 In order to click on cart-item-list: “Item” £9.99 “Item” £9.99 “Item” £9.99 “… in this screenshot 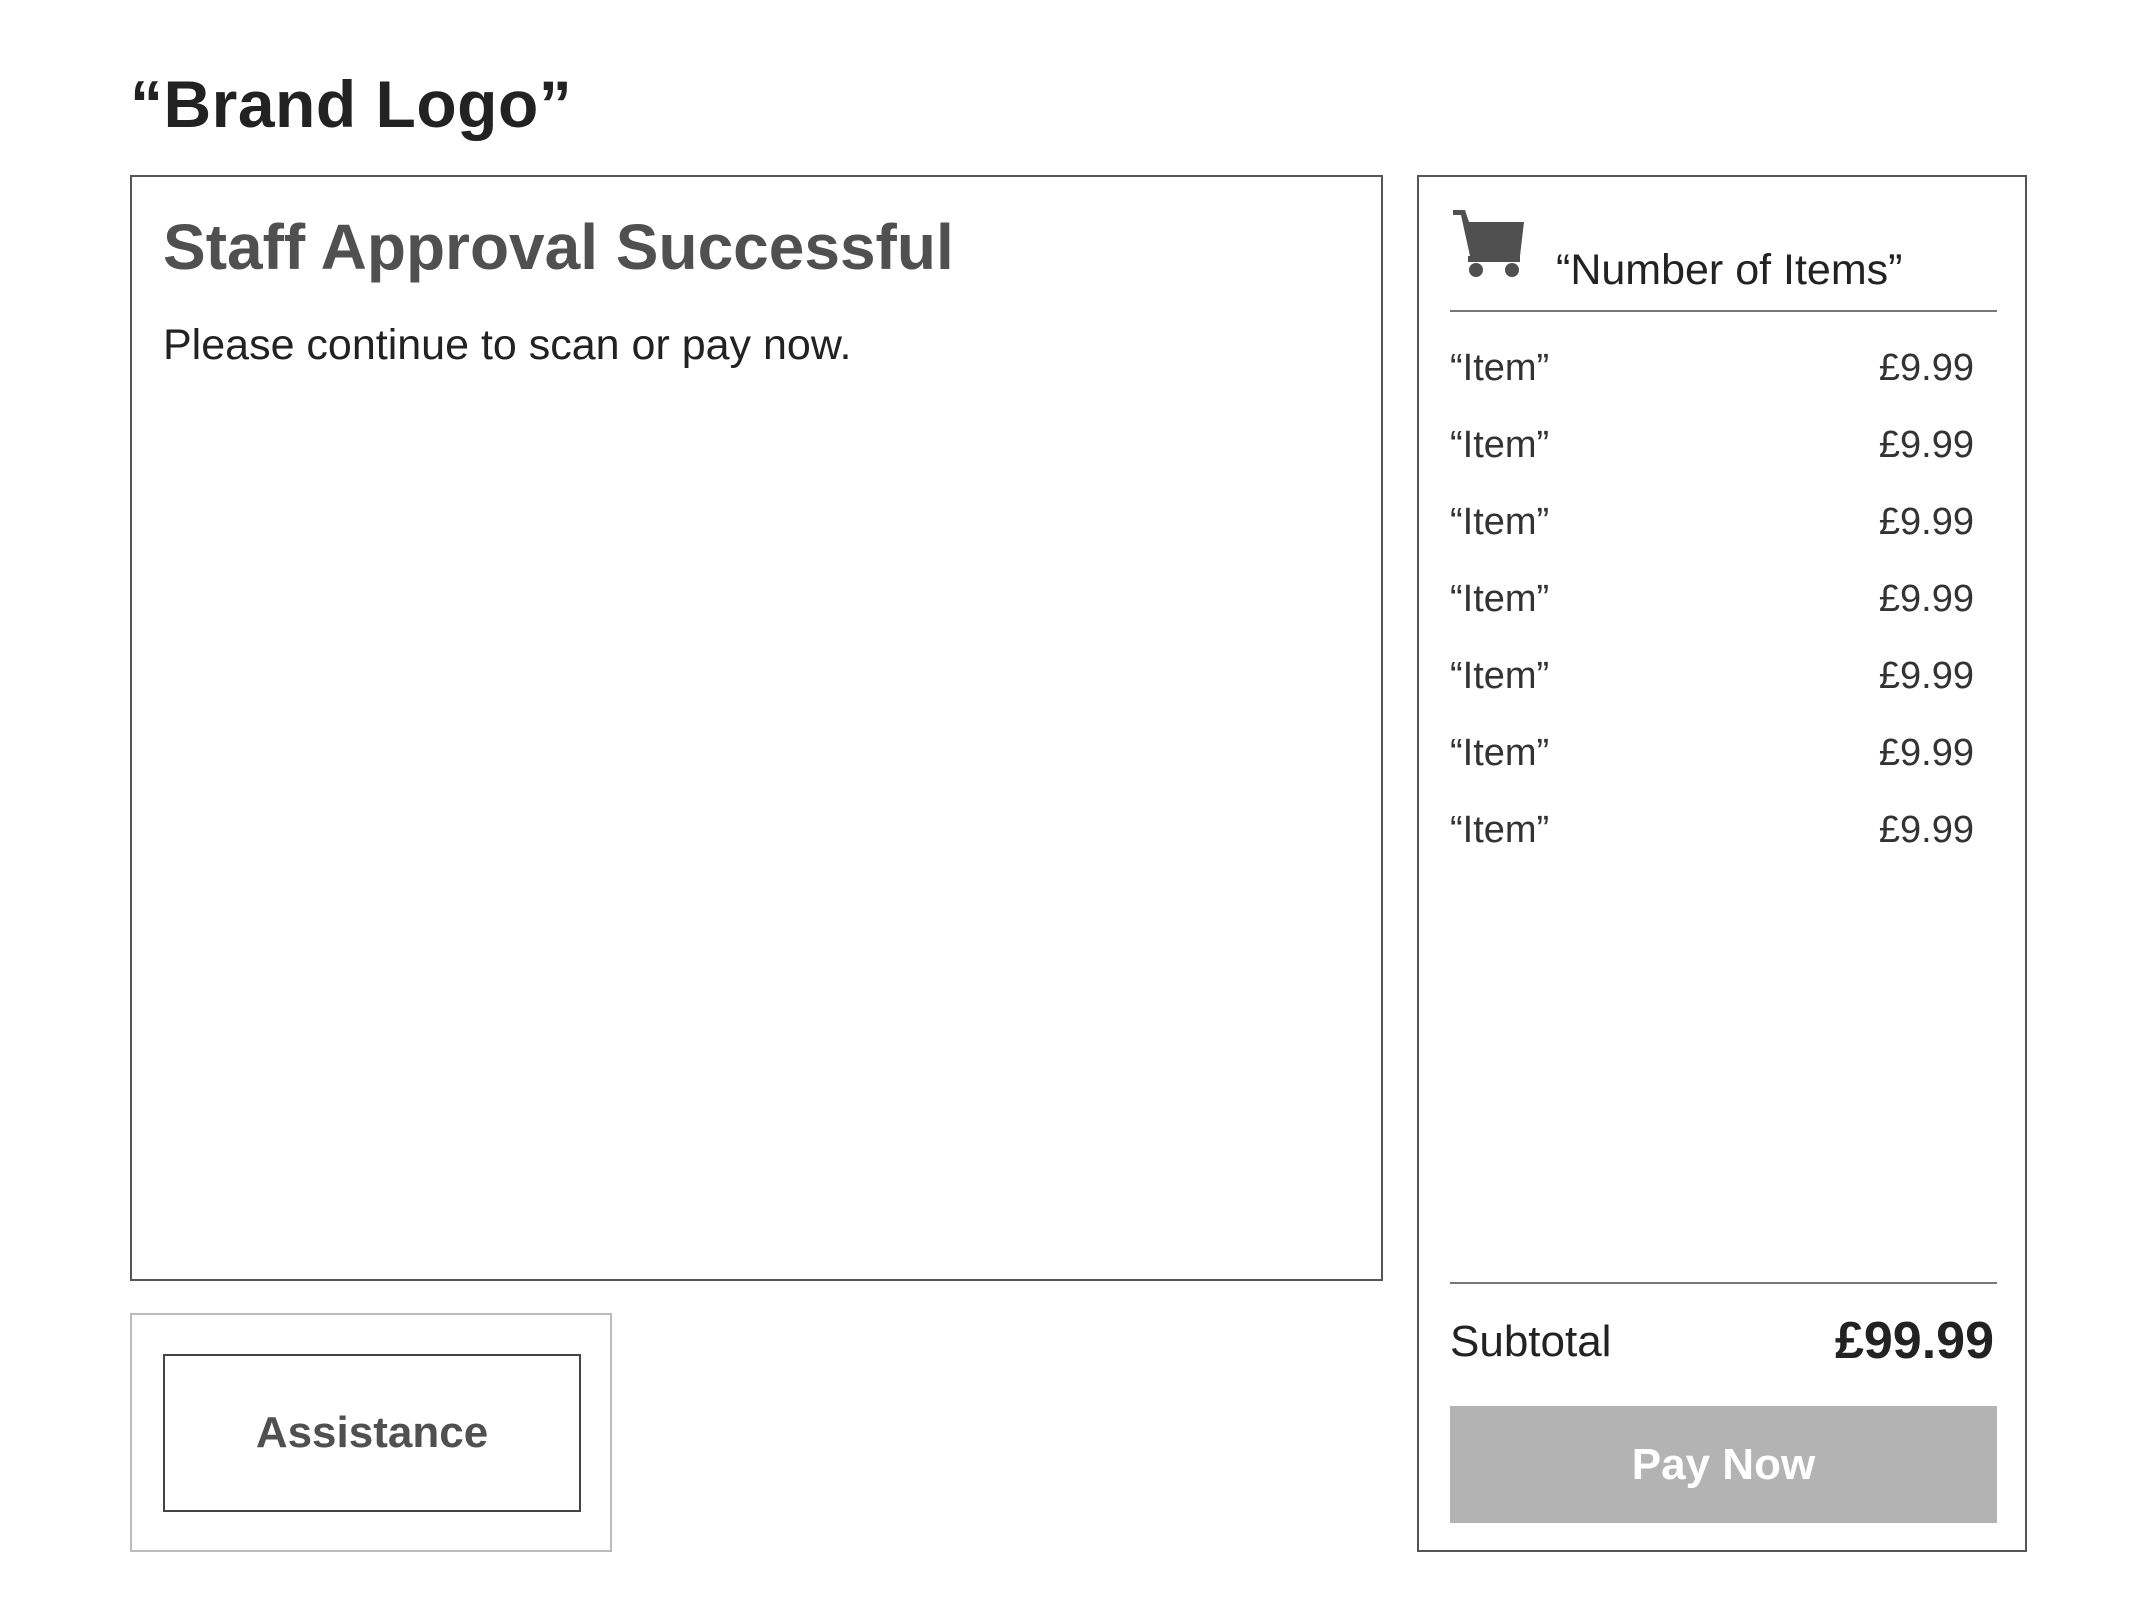, I will do `click(1712, 616)`.